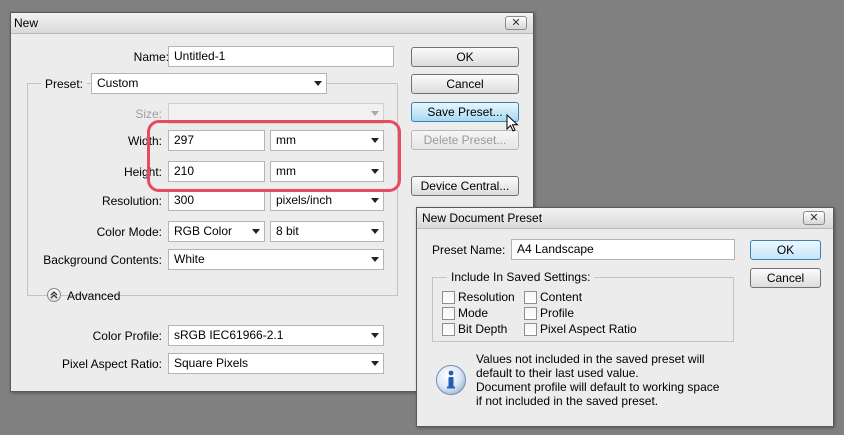 Image resolution: width=844 pixels, height=435 pixels. Describe the element at coordinates (814, 218) in the screenshot. I see `preset-dialog-close-button: ✕` at that location.